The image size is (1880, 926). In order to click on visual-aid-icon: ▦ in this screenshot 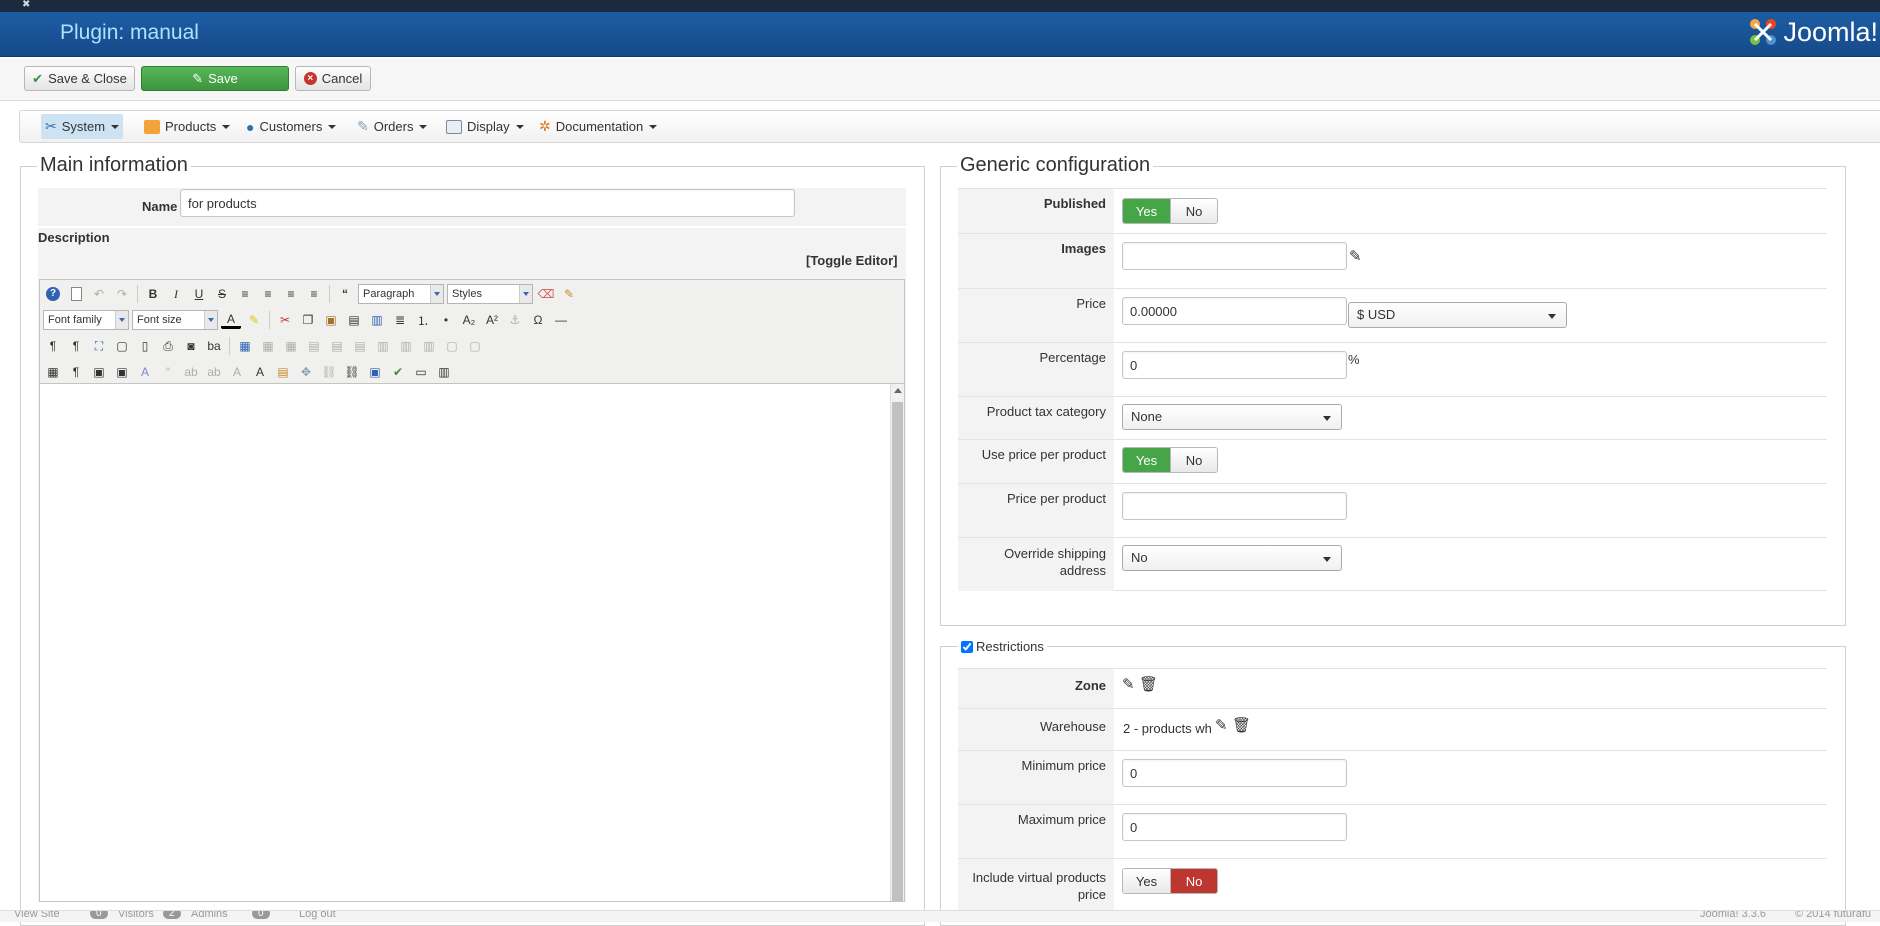, I will do `click(53, 372)`.